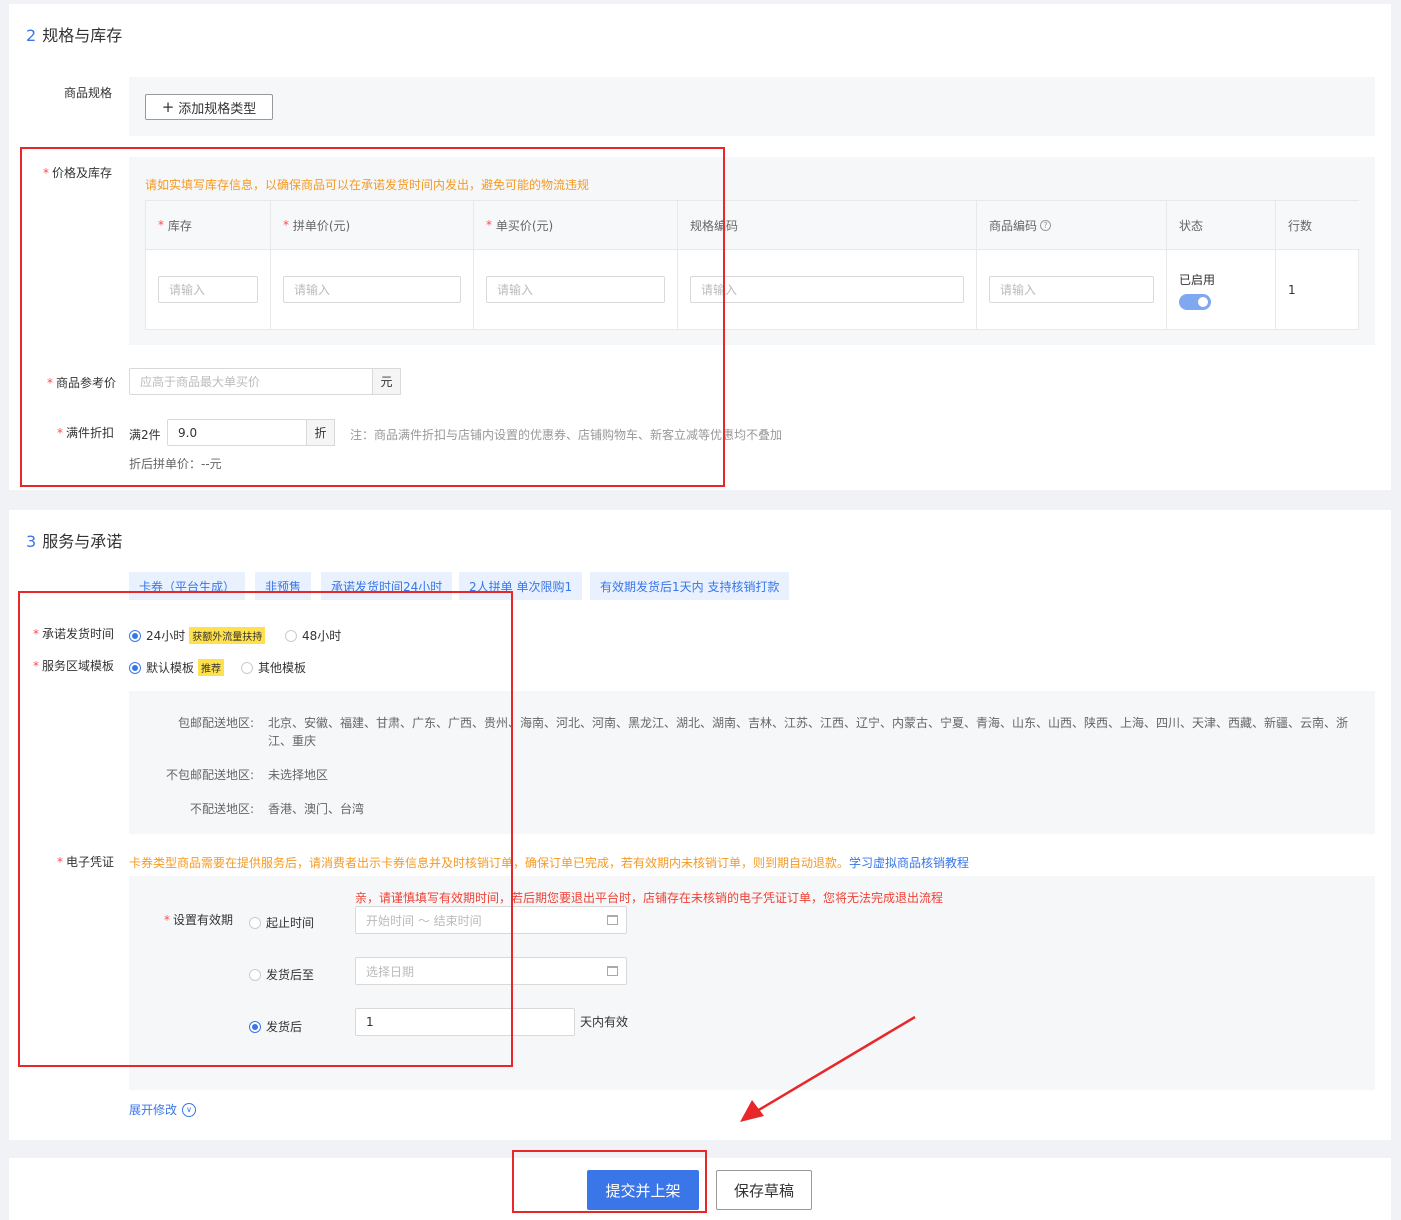 This screenshot has width=1401, height=1220. What do you see at coordinates (163, 1109) in the screenshot?
I see `expand-edit-link: 展开修改 ∨` at bounding box center [163, 1109].